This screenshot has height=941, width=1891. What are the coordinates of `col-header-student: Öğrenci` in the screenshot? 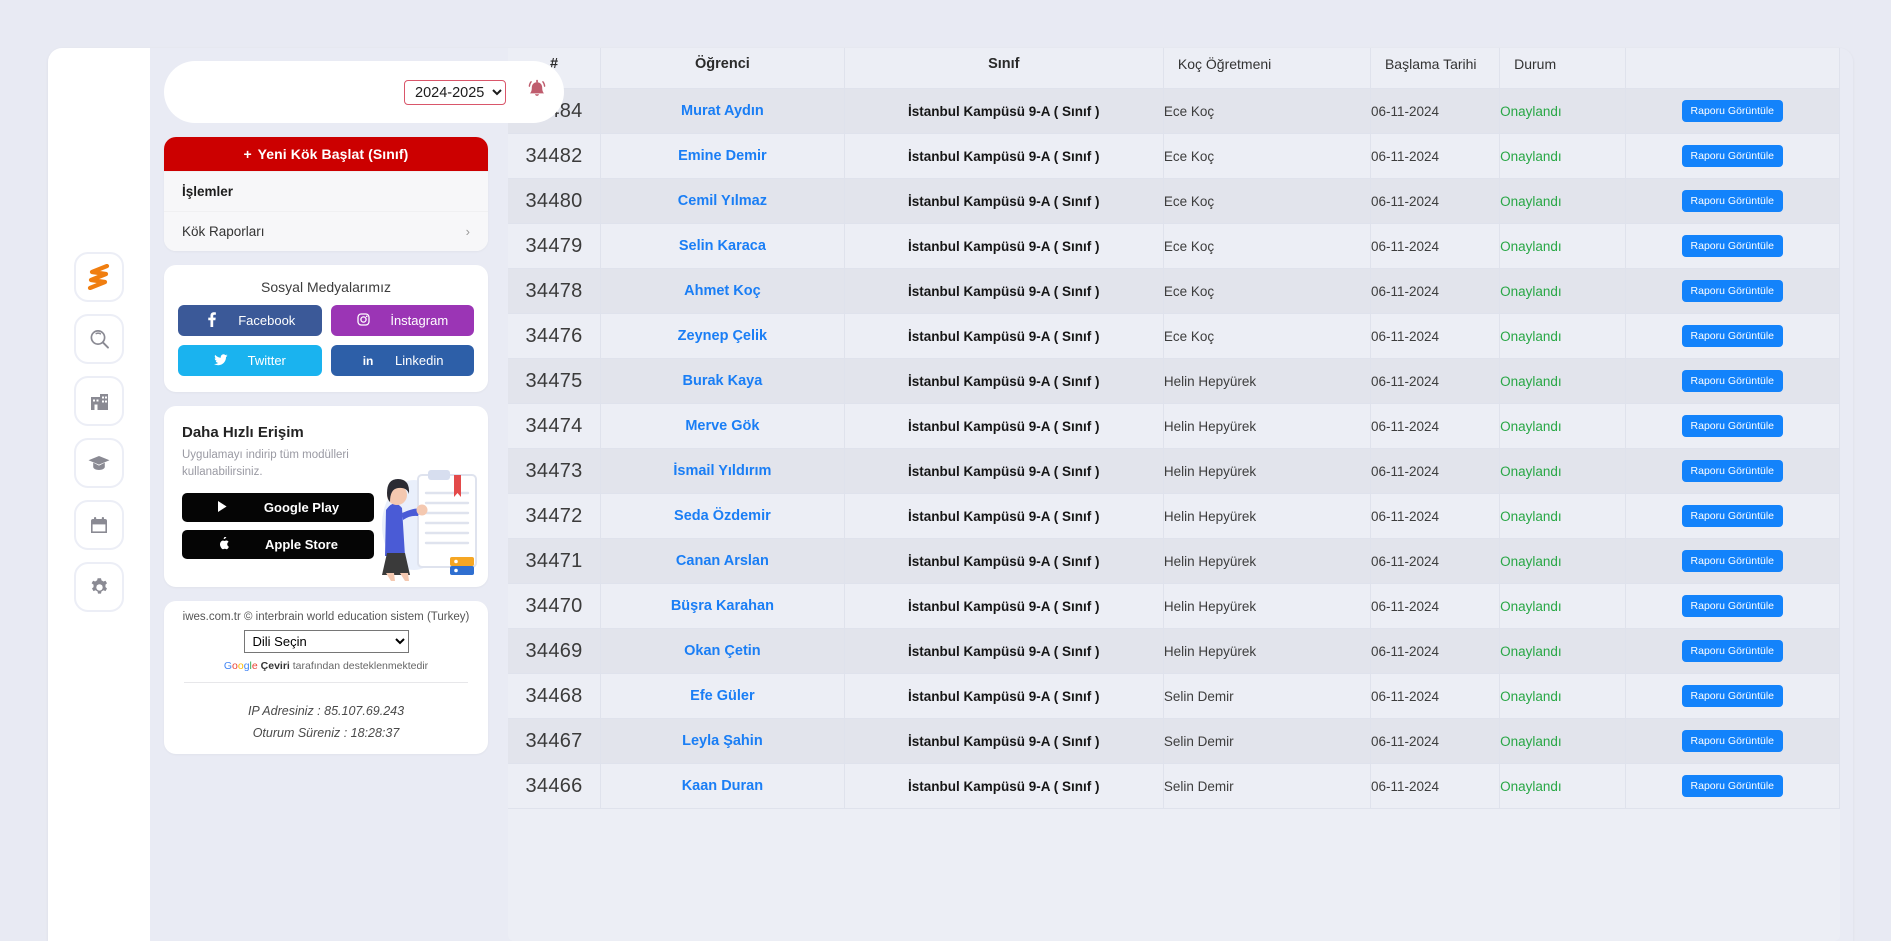 It's located at (722, 68).